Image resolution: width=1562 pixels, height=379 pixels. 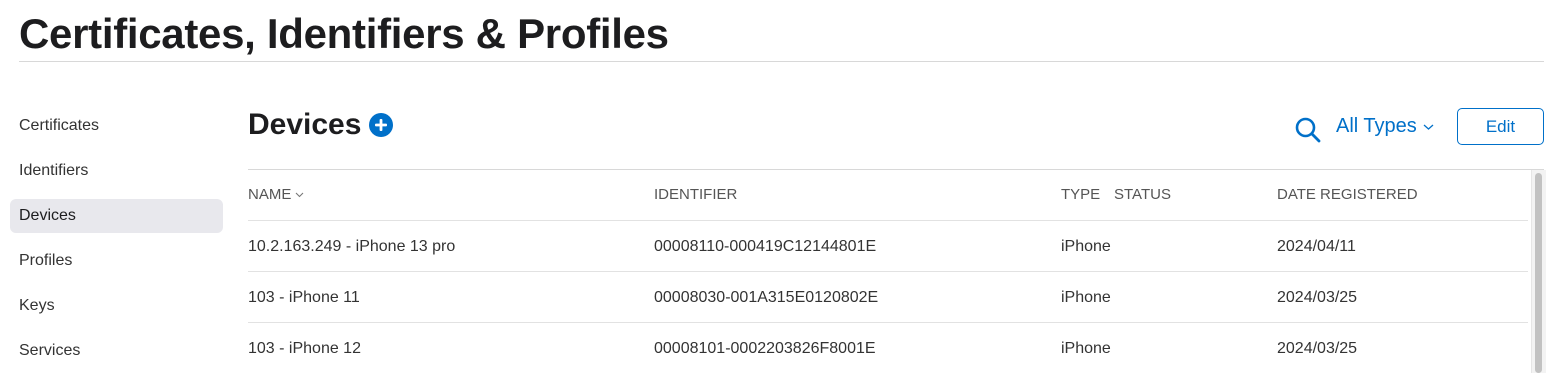 I want to click on section-title: Devices, so click(x=305, y=124).